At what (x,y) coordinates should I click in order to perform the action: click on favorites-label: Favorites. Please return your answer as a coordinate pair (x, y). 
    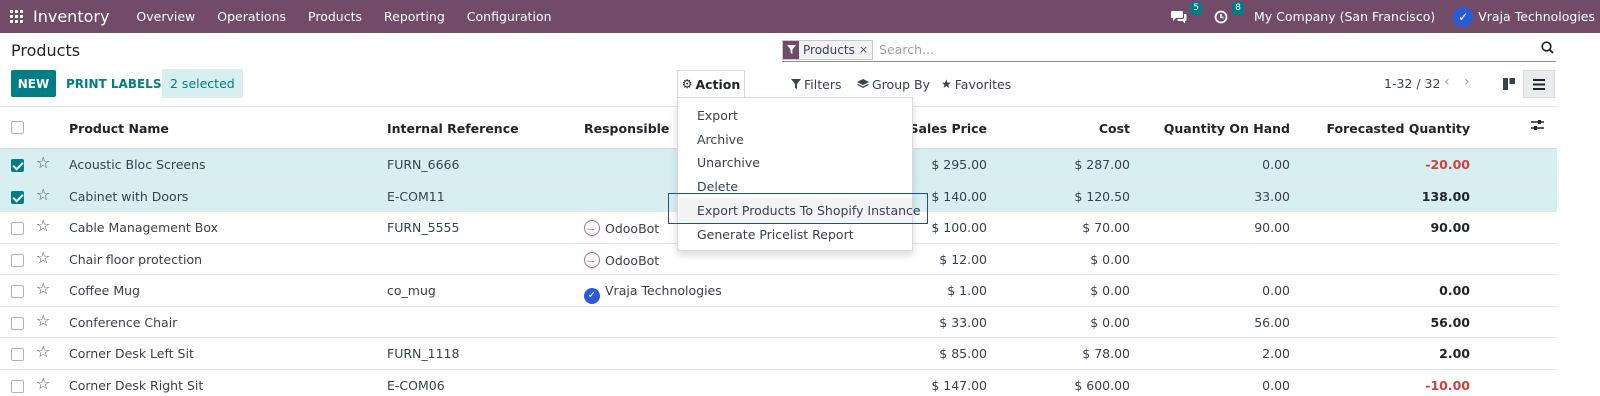
    Looking at the image, I should click on (983, 84).